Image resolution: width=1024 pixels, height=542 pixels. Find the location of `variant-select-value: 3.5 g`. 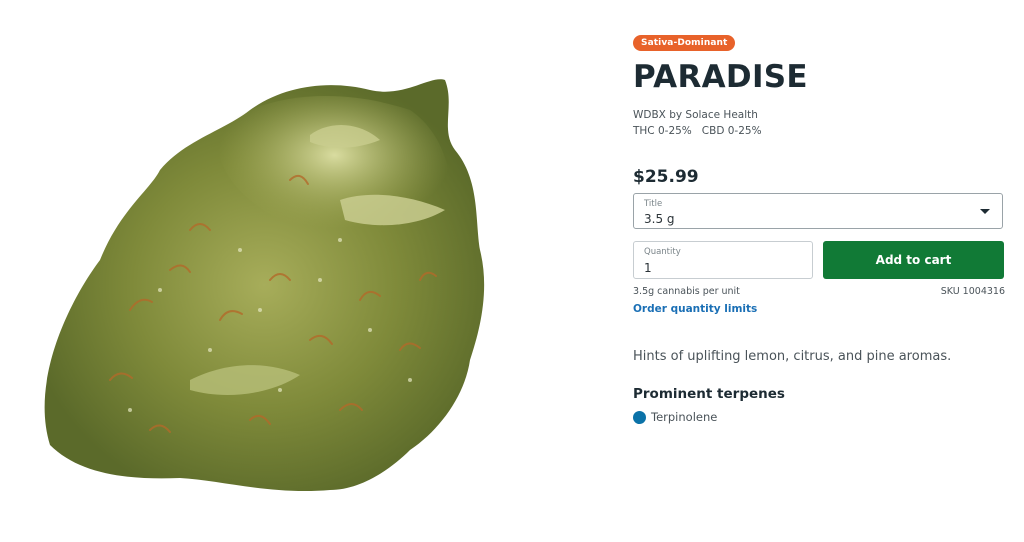

variant-select-value: 3.5 g is located at coordinates (659, 219).